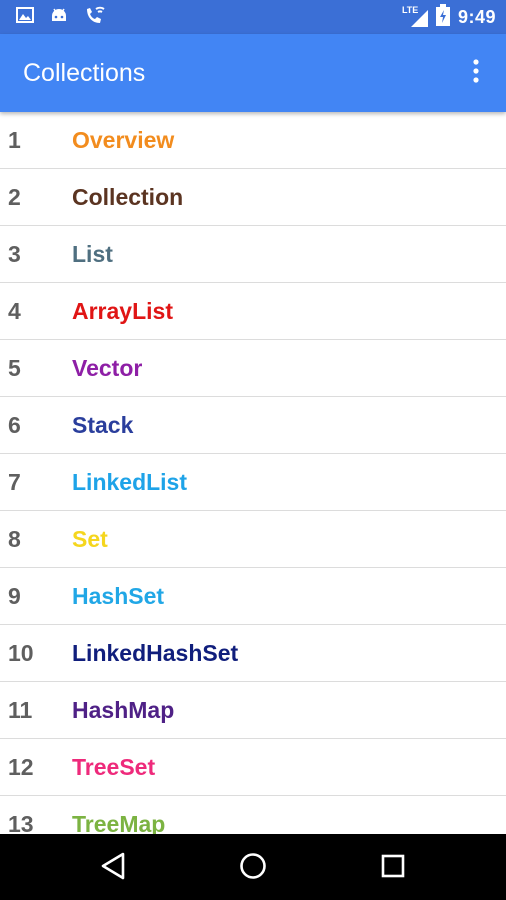 The width and height of the screenshot is (506, 900). I want to click on home-button, so click(253, 868).